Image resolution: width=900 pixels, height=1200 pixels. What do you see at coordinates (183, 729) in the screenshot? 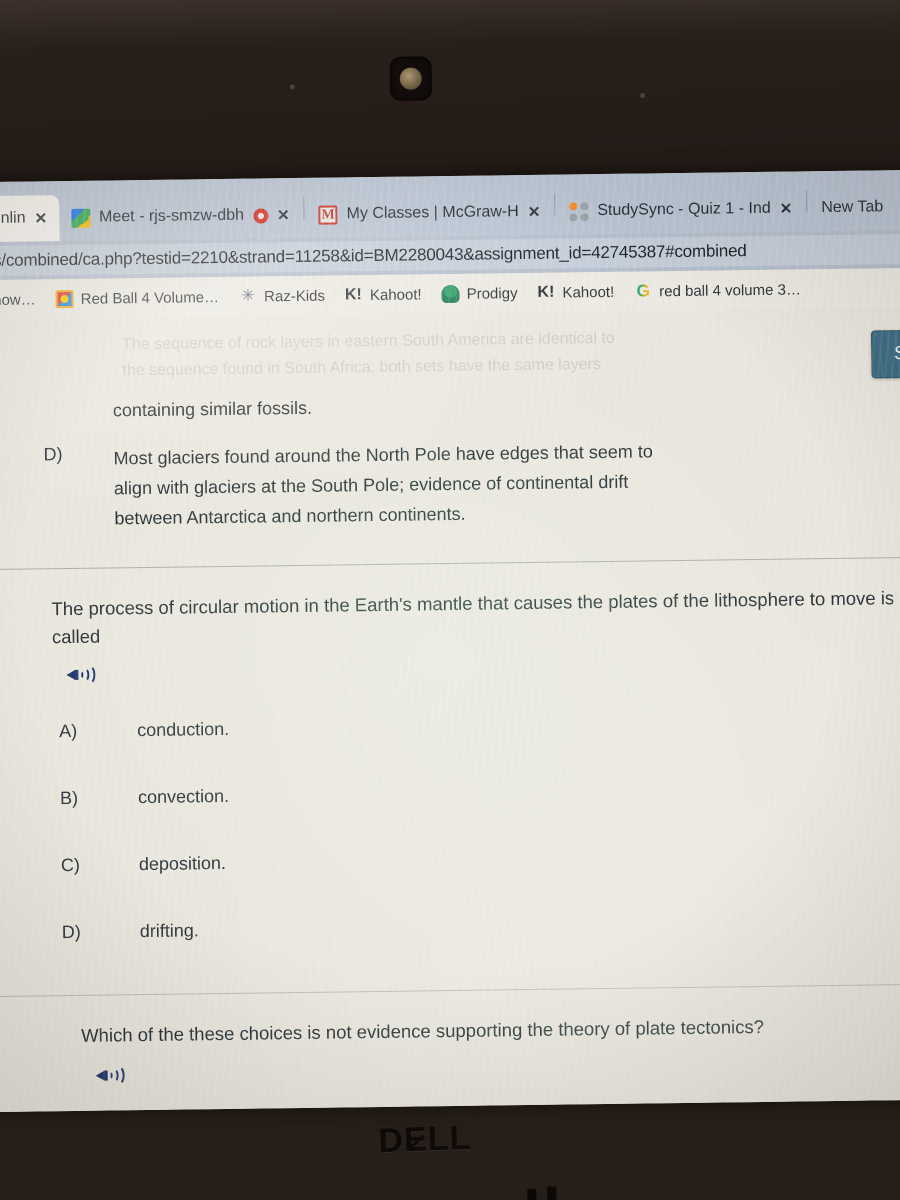
I see `option-text: conduction.` at bounding box center [183, 729].